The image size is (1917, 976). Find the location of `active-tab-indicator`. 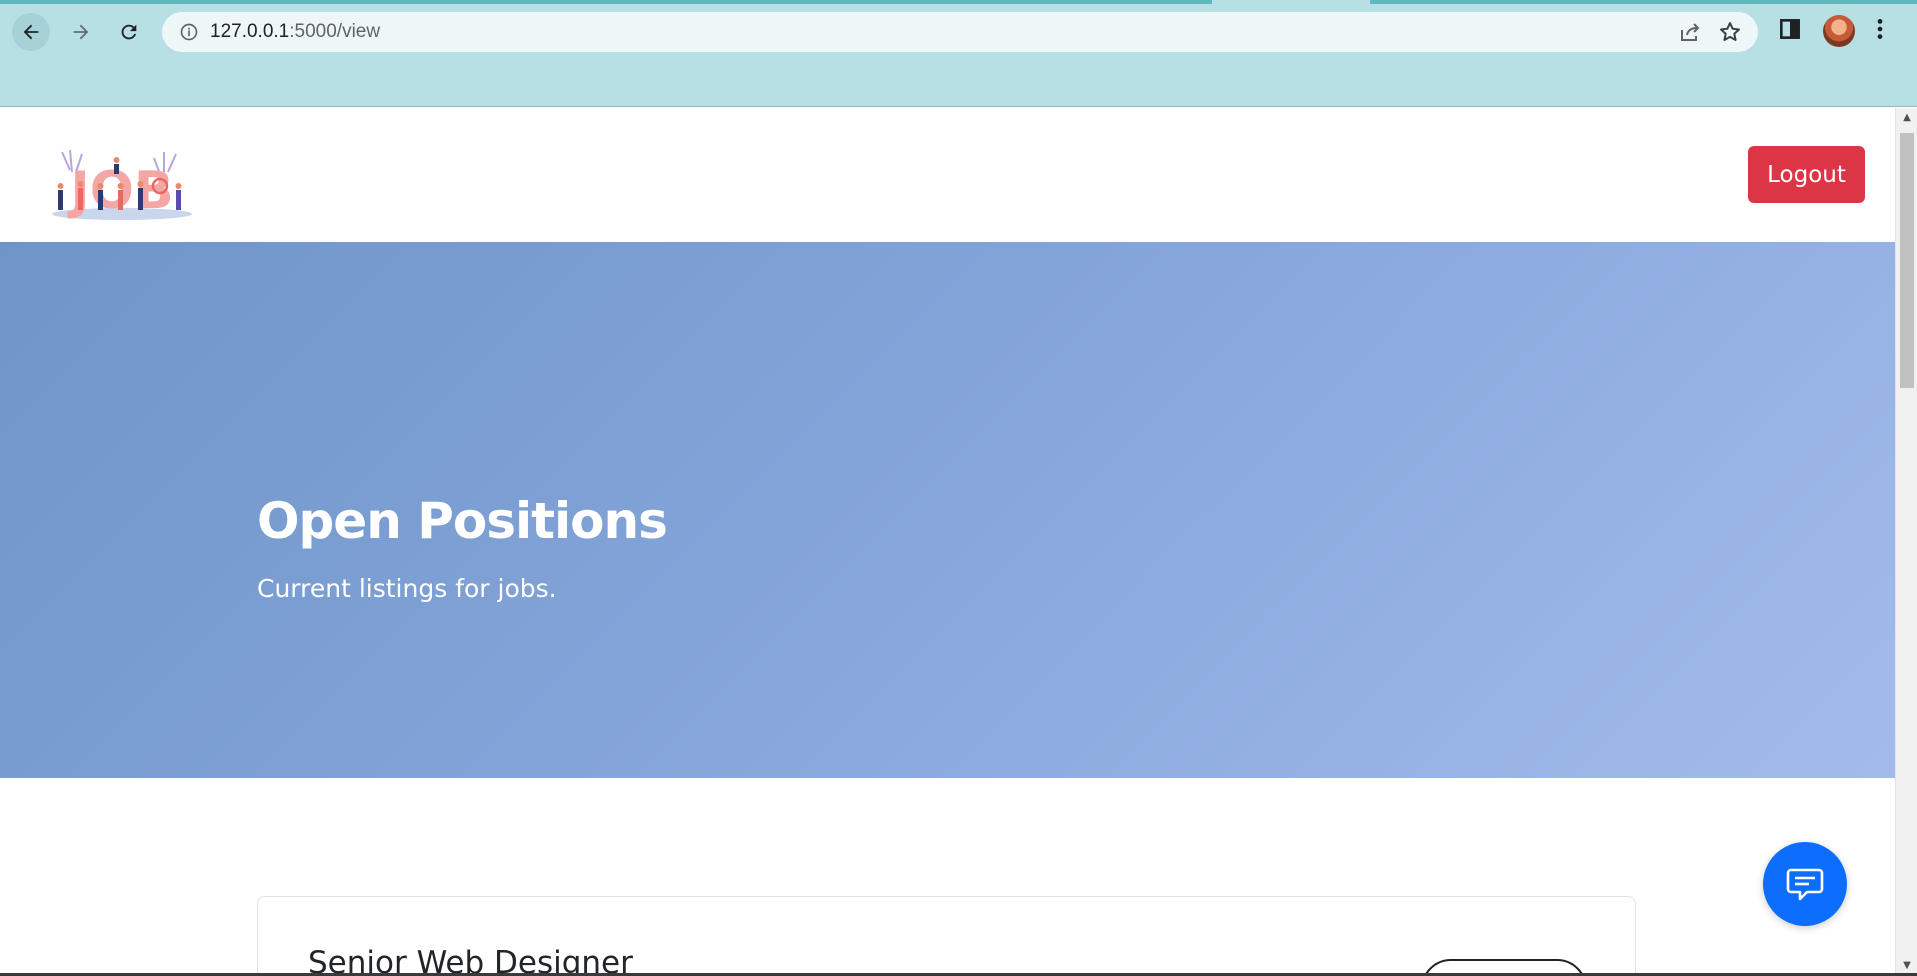

active-tab-indicator is located at coordinates (606, 2).